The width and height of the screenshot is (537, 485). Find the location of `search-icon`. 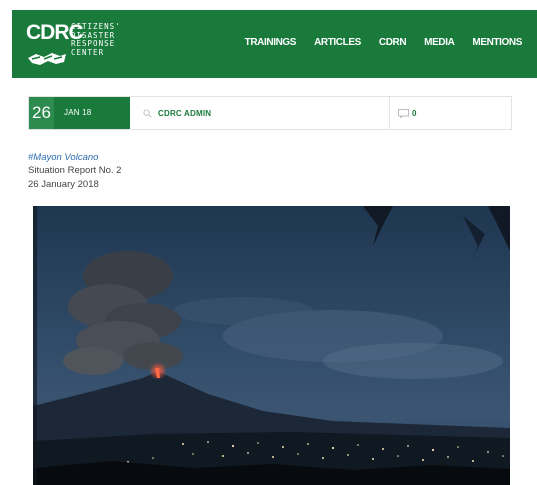

search-icon is located at coordinates (147, 113).